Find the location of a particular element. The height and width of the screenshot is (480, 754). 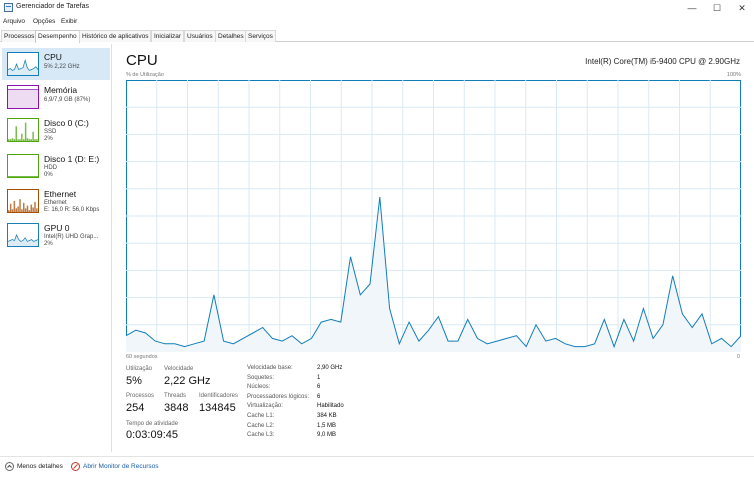

stat-label: Threads is located at coordinates (175, 396).